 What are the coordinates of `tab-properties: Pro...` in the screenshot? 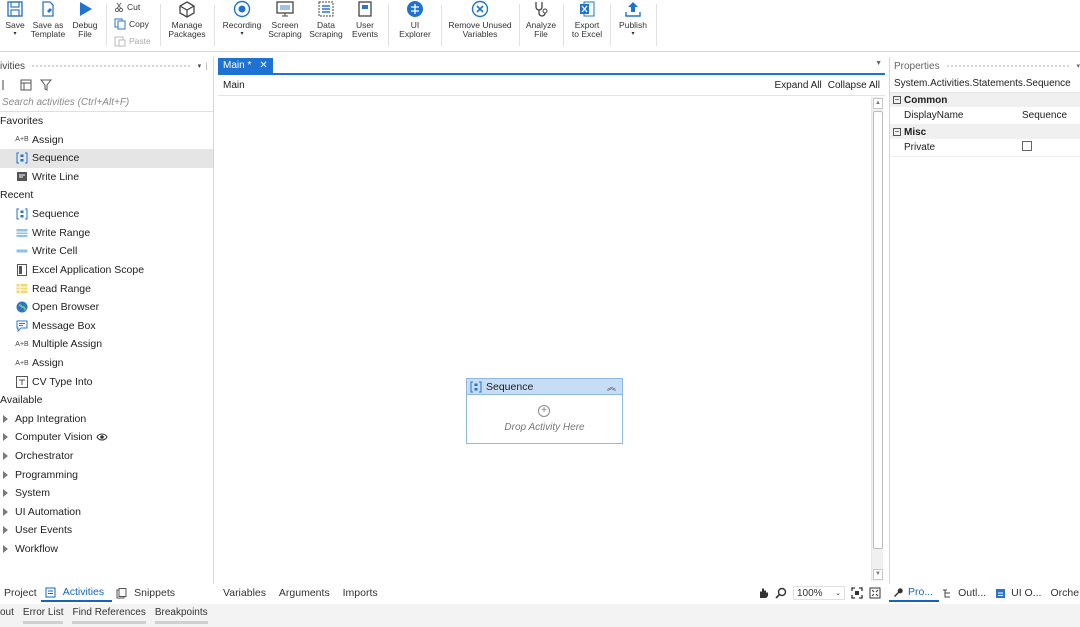 It's located at (914, 593).